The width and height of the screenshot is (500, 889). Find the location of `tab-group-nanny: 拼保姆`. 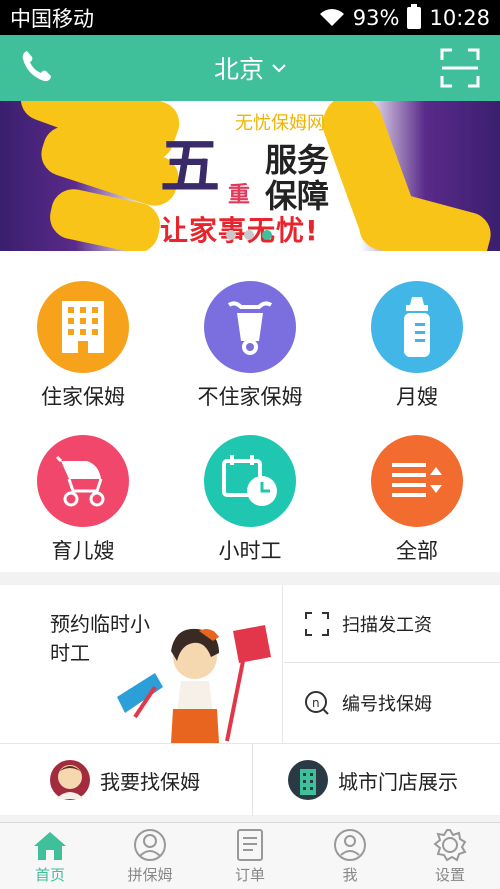

tab-group-nanny: 拼保姆 is located at coordinates (150, 856).